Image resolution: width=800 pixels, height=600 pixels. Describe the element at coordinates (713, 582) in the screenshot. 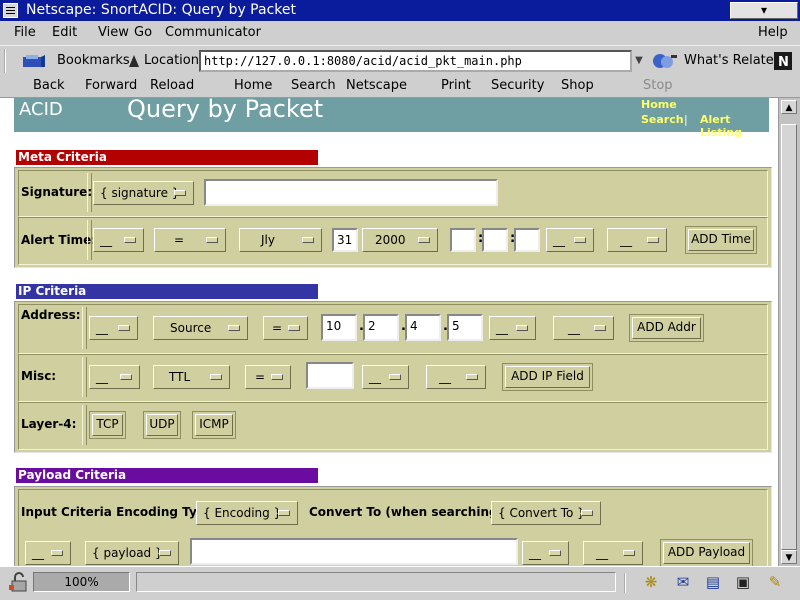

I see `discussion-icon: ▤` at that location.